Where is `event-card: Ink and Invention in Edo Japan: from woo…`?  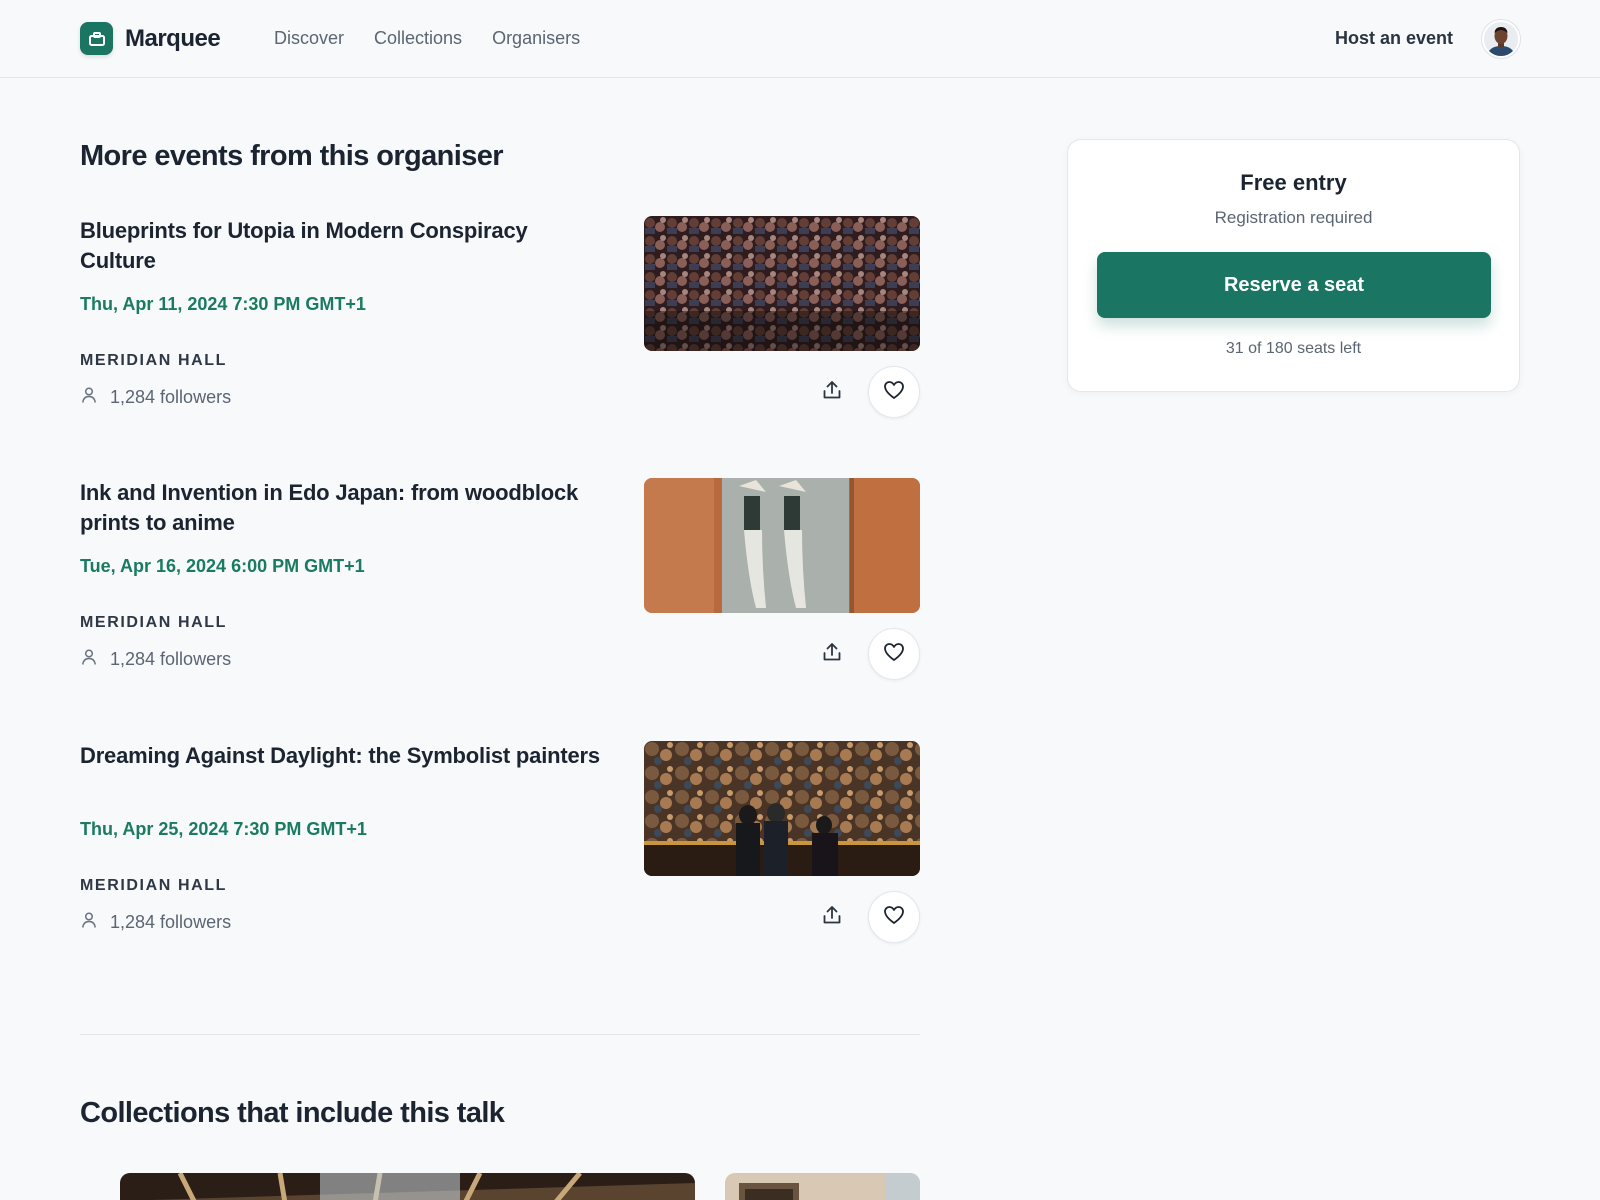 event-card: Ink and Invention in Edo Japan: from woo… is located at coordinates (500, 580).